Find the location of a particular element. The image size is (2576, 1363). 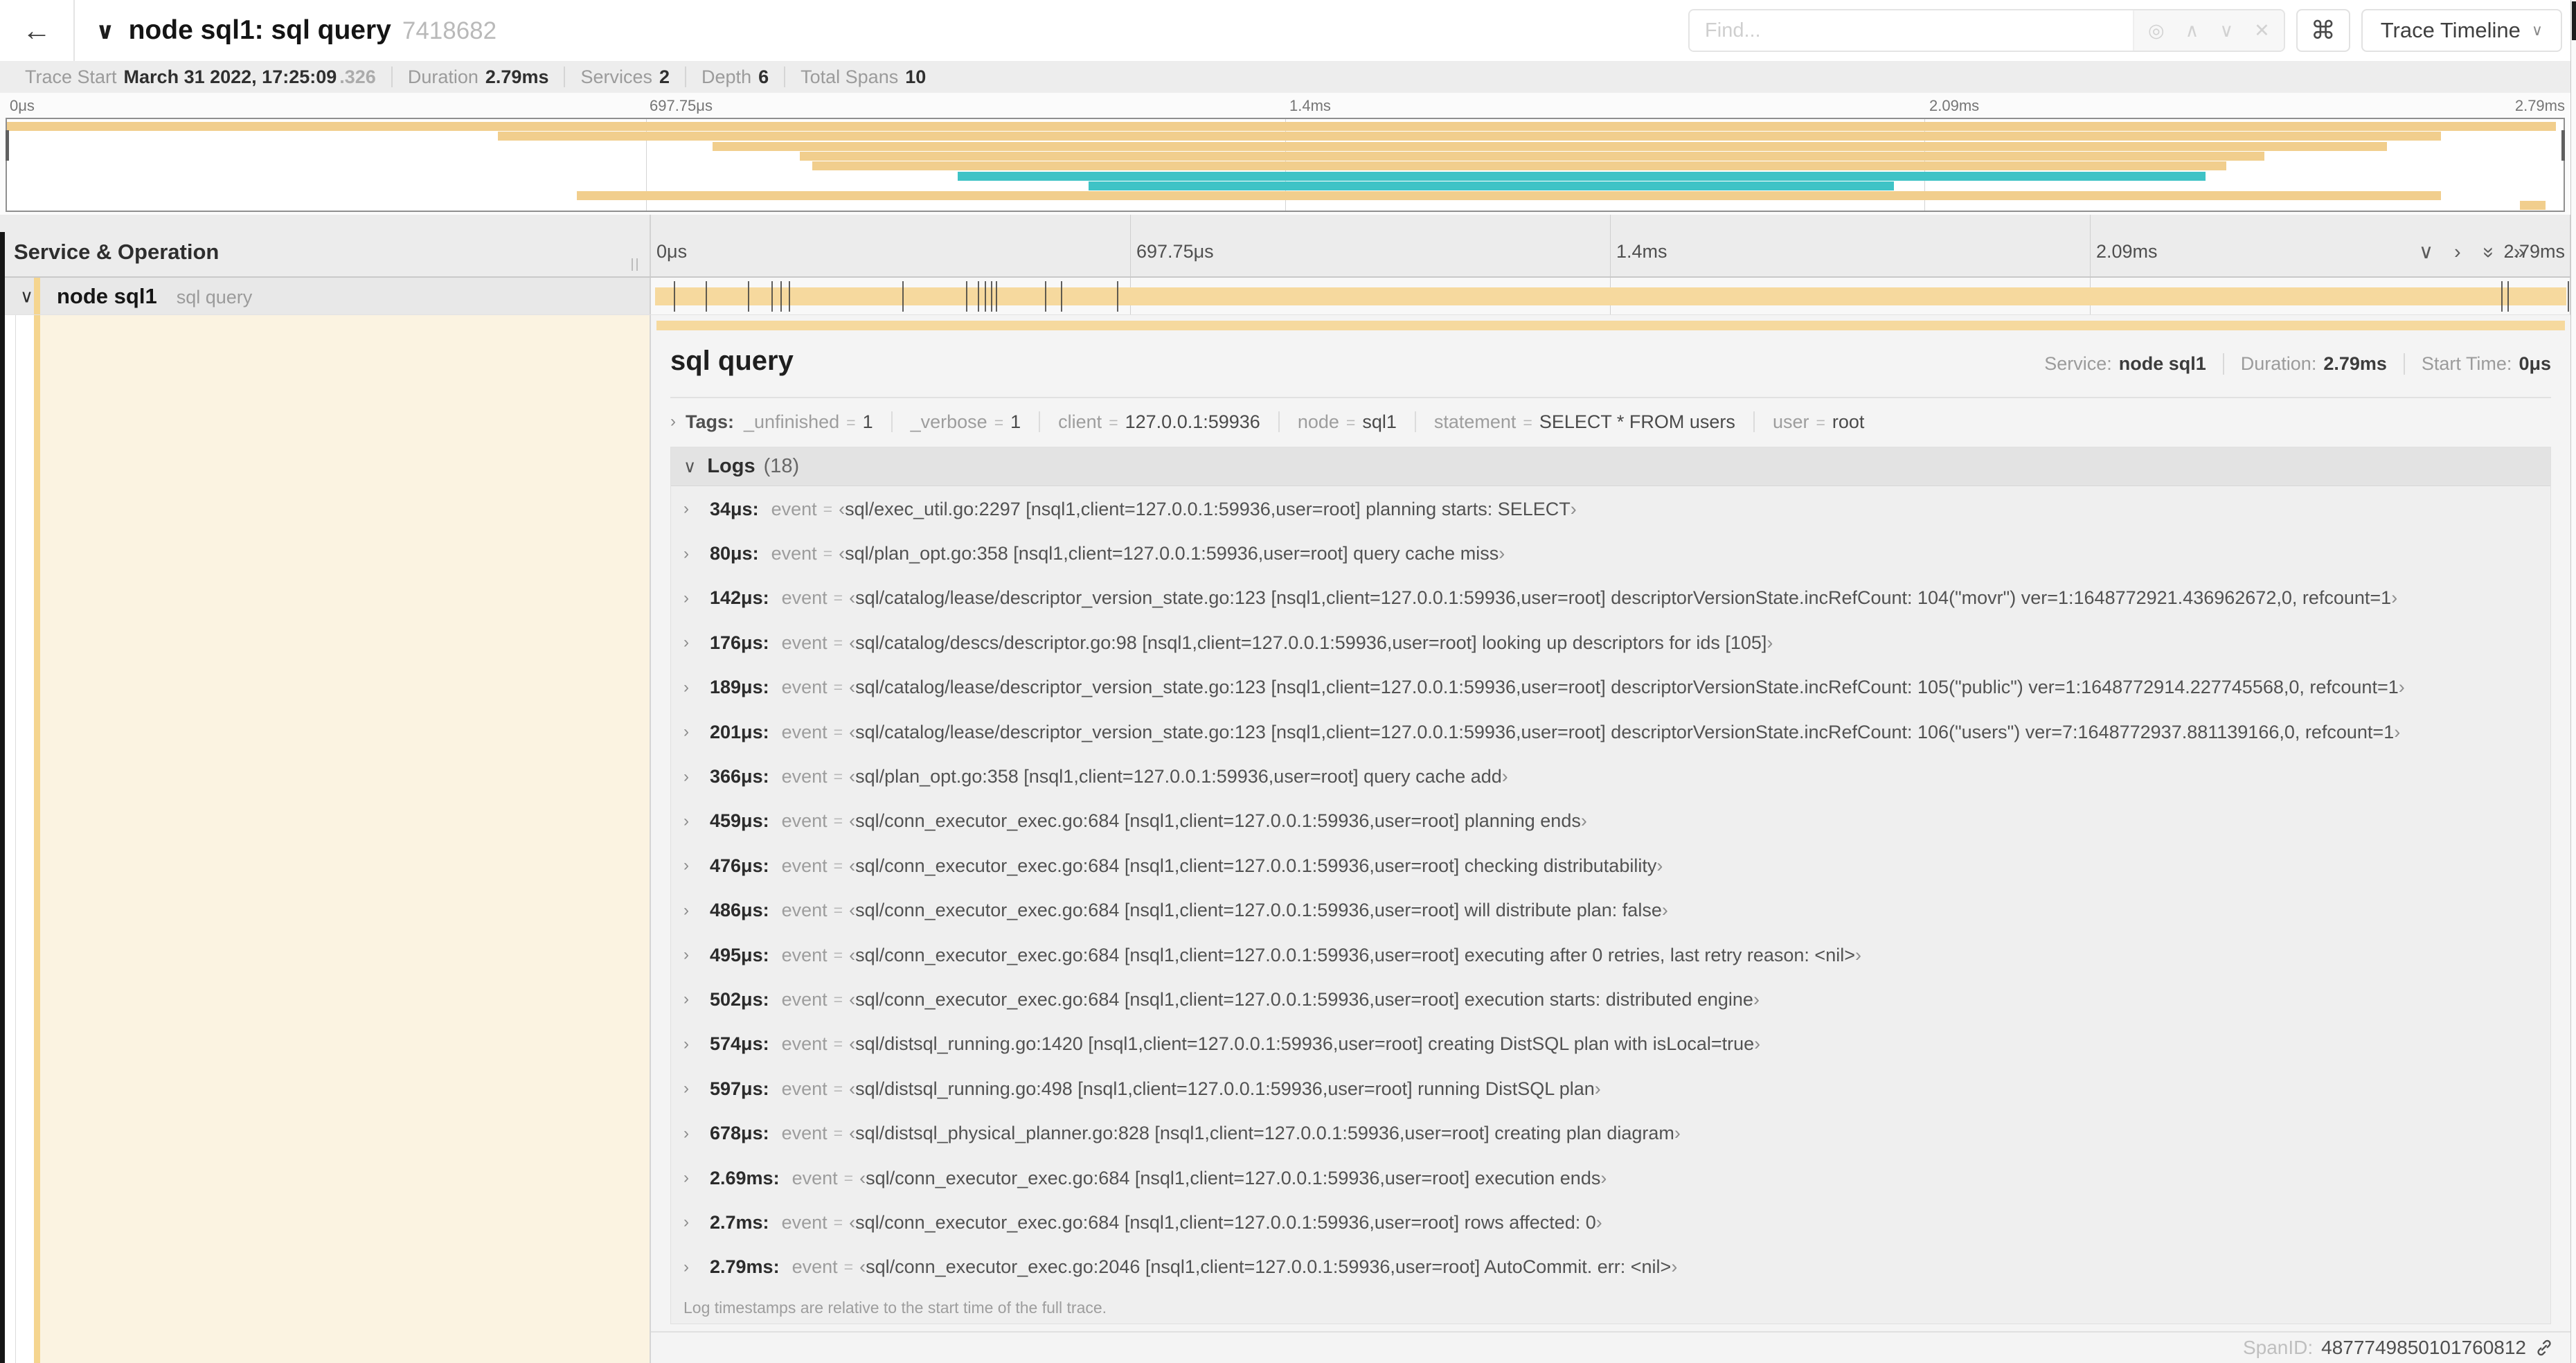

trace-collapse-chevron-icon: ∨ is located at coordinates (106, 31).